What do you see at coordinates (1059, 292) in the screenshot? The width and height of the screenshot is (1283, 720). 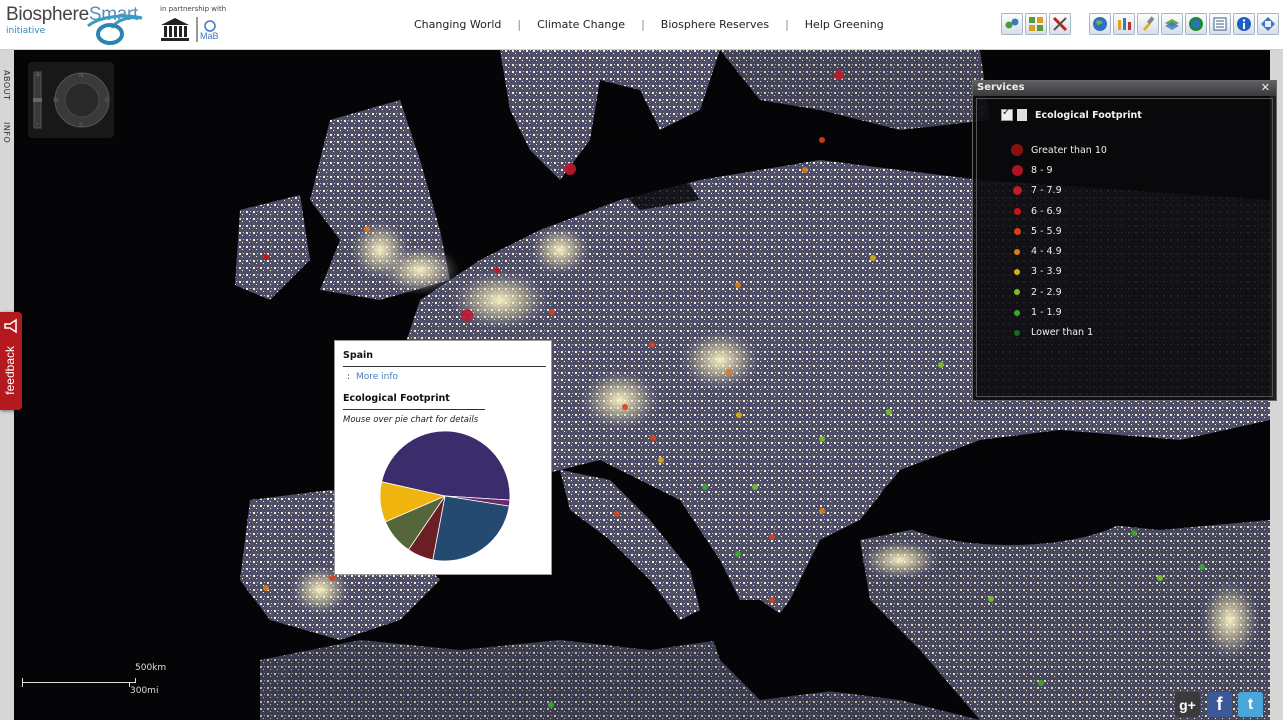 I see `legend-item: 2 - 2.9` at bounding box center [1059, 292].